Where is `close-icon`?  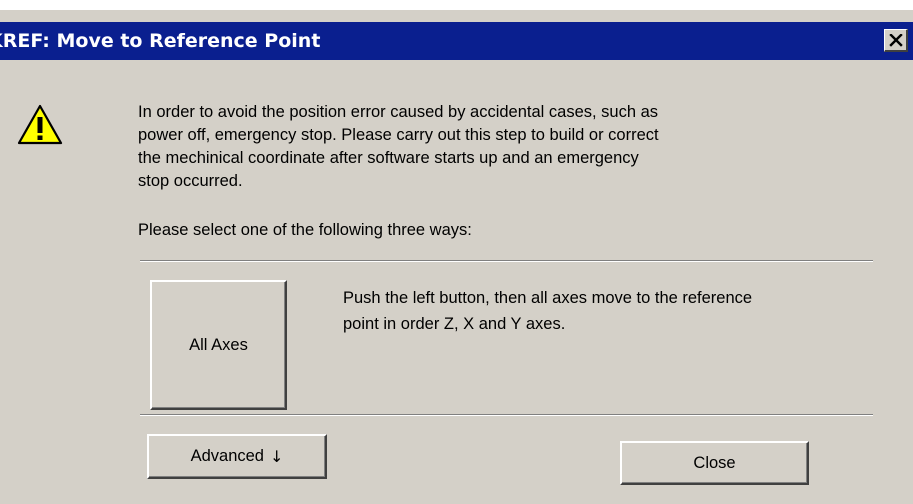 close-icon is located at coordinates (895, 40).